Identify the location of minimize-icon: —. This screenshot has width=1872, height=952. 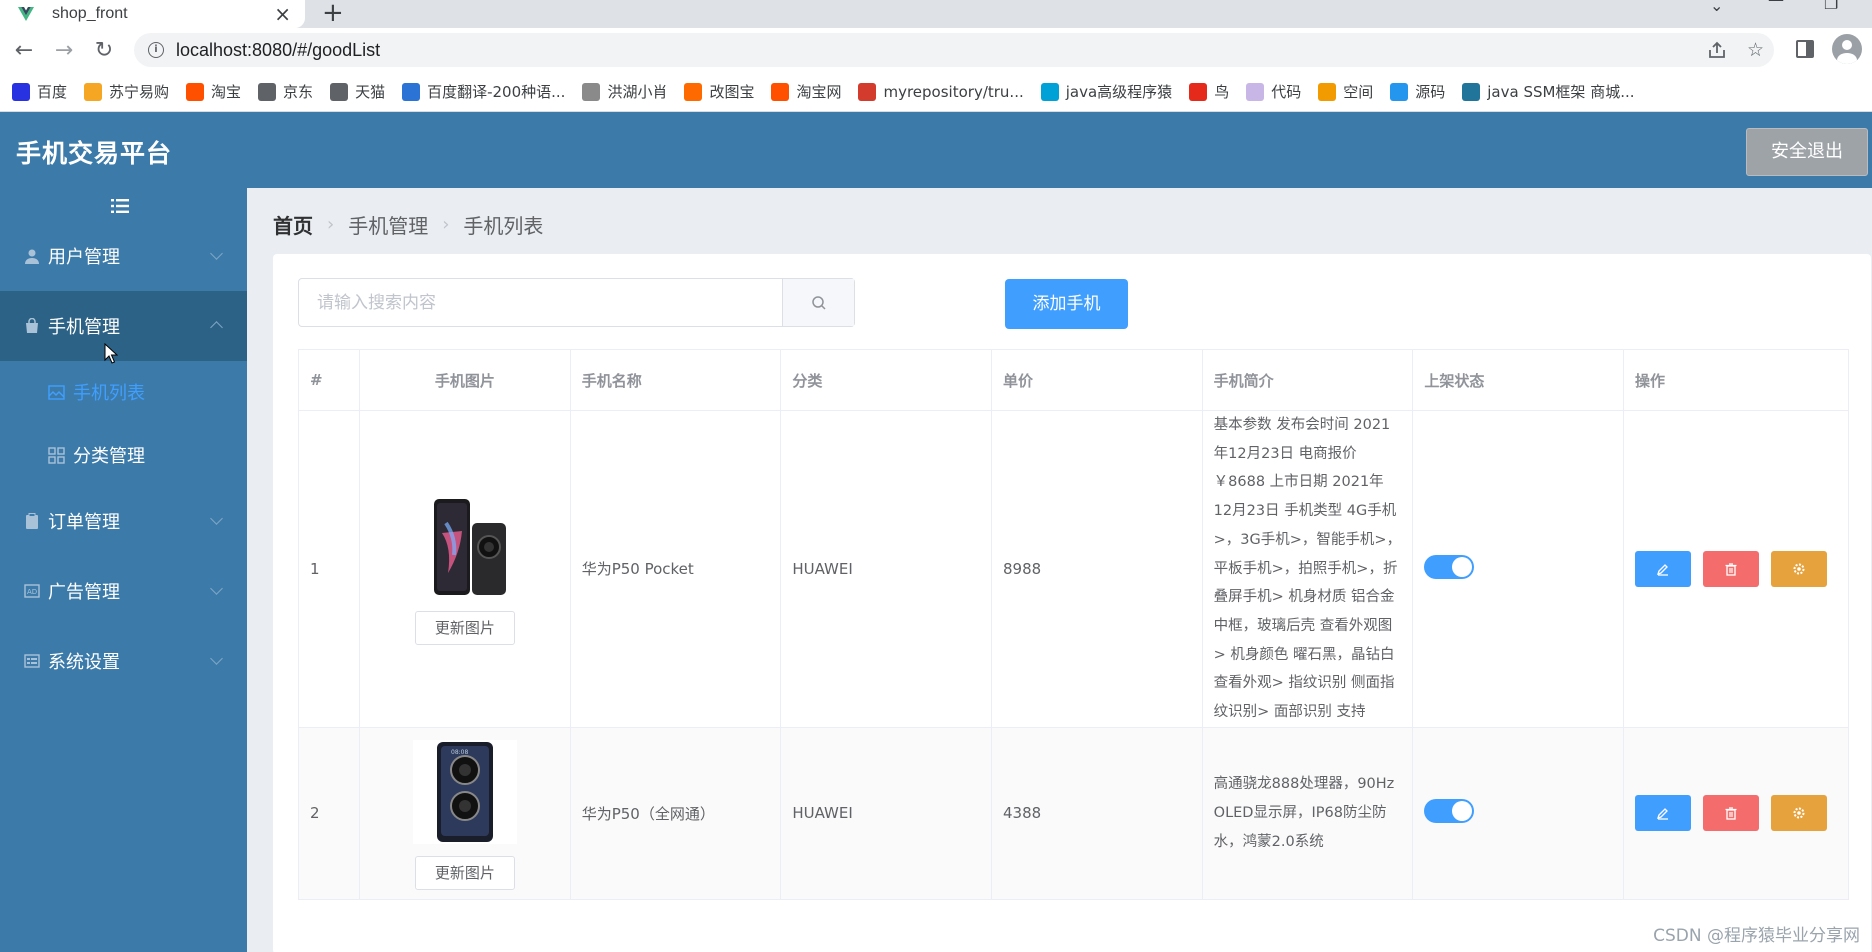
(1776, 4).